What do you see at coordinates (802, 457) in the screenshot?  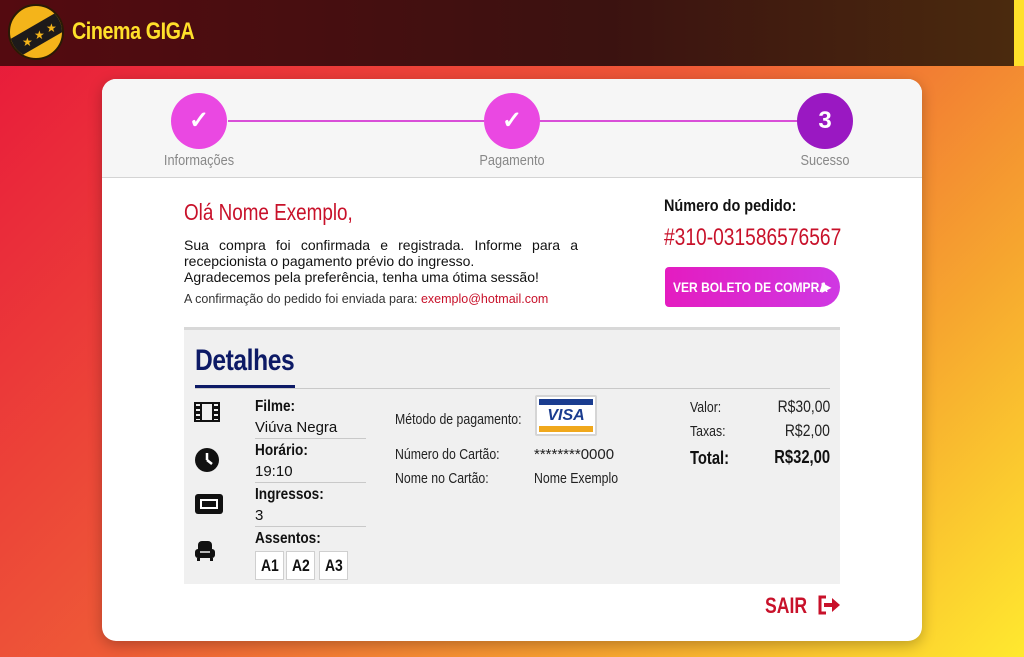 I see `total-amount: R$32,00` at bounding box center [802, 457].